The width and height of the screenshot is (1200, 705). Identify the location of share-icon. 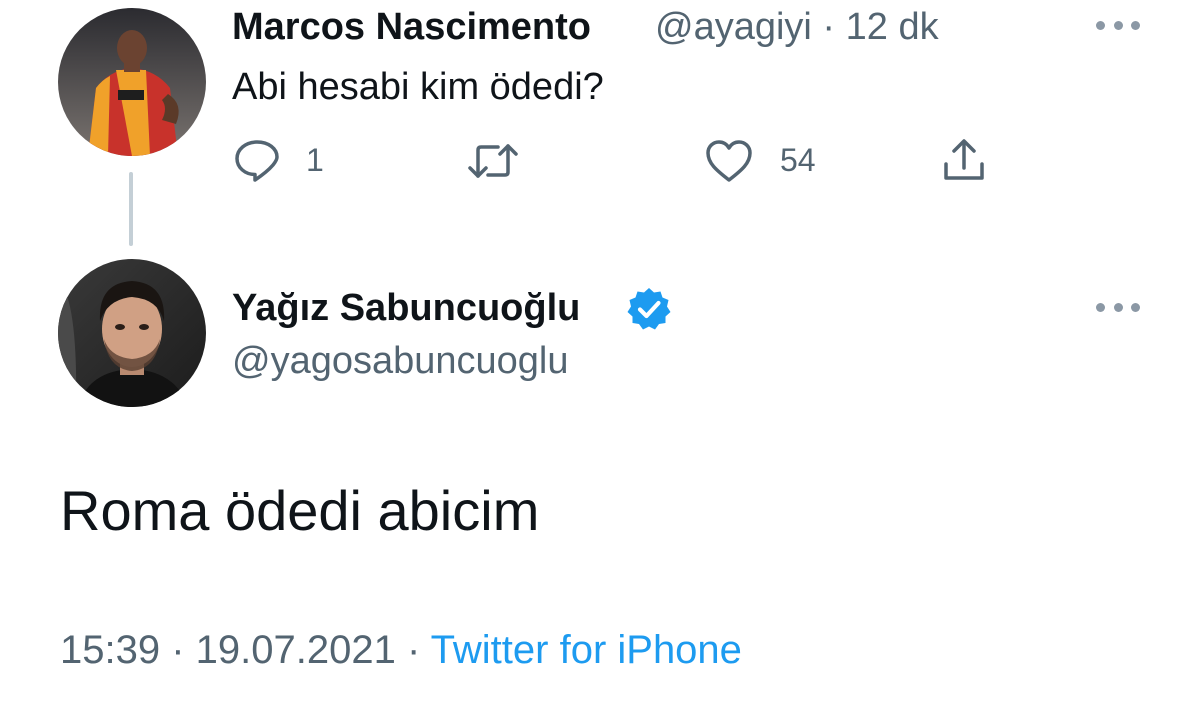
(964, 160).